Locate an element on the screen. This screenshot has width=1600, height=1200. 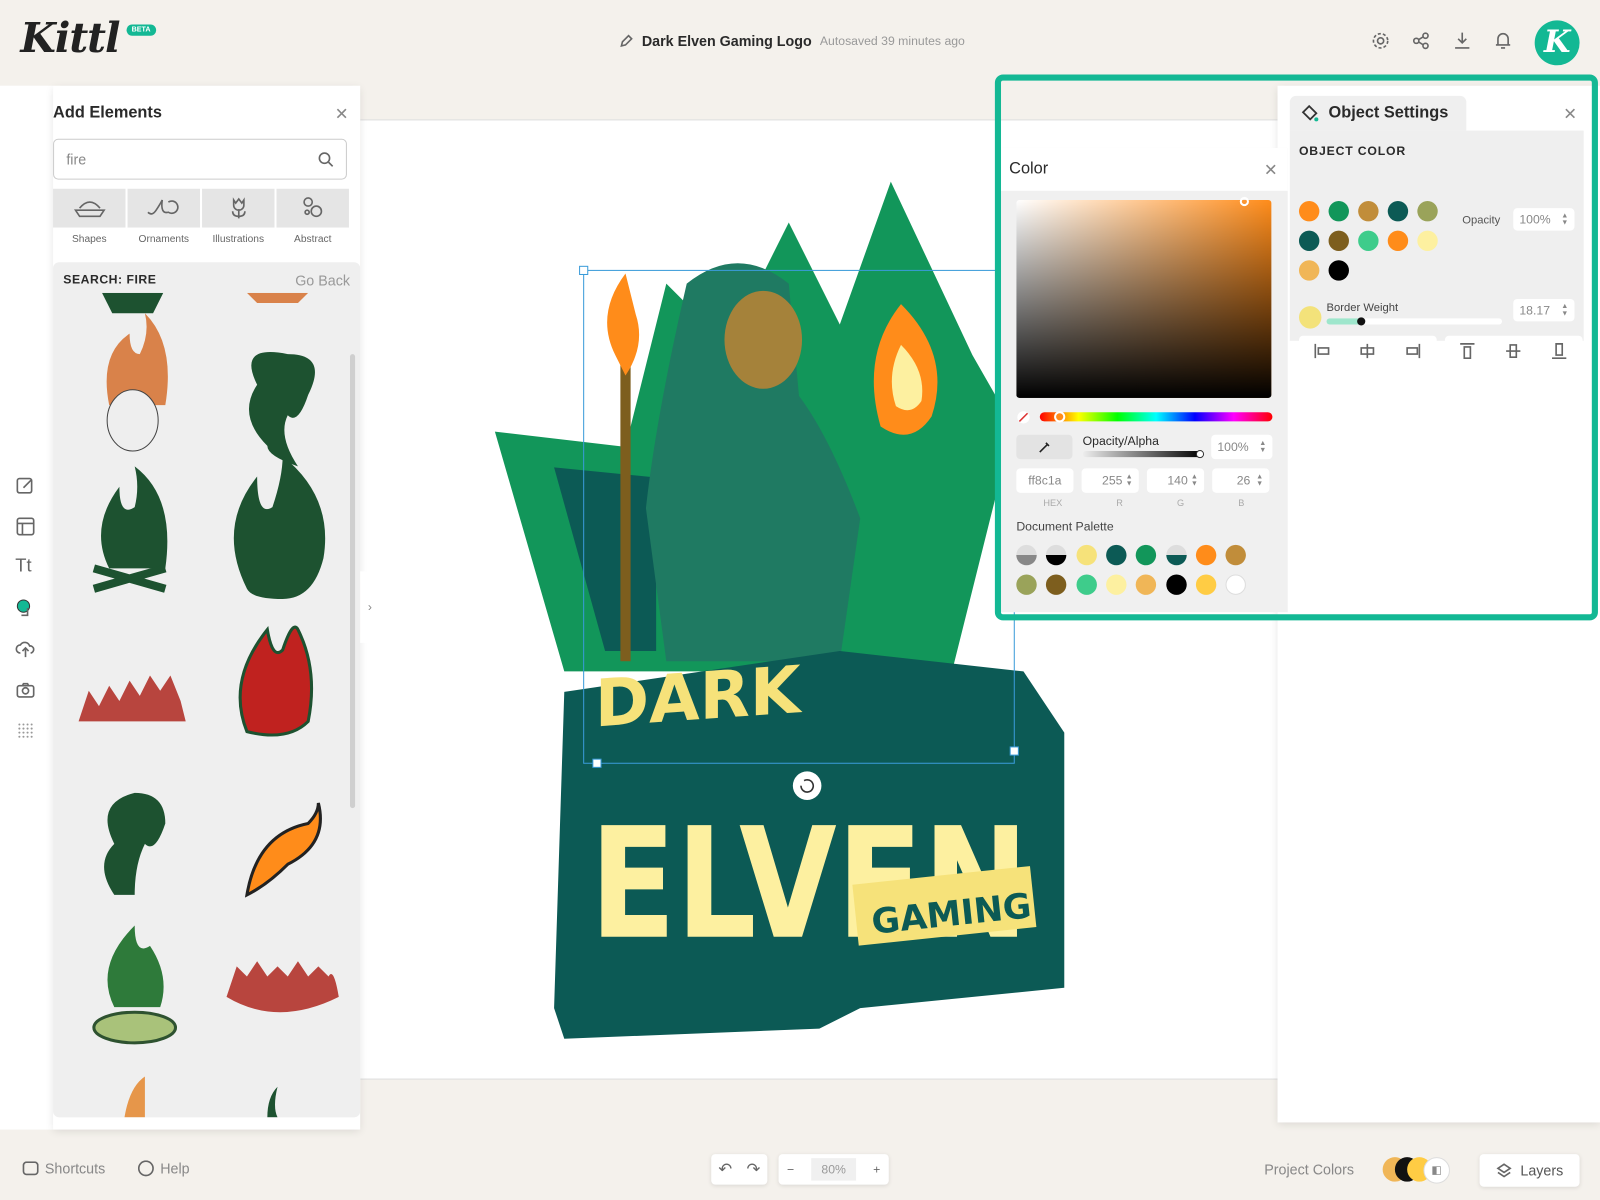
download-icon is located at coordinates (1462, 41).